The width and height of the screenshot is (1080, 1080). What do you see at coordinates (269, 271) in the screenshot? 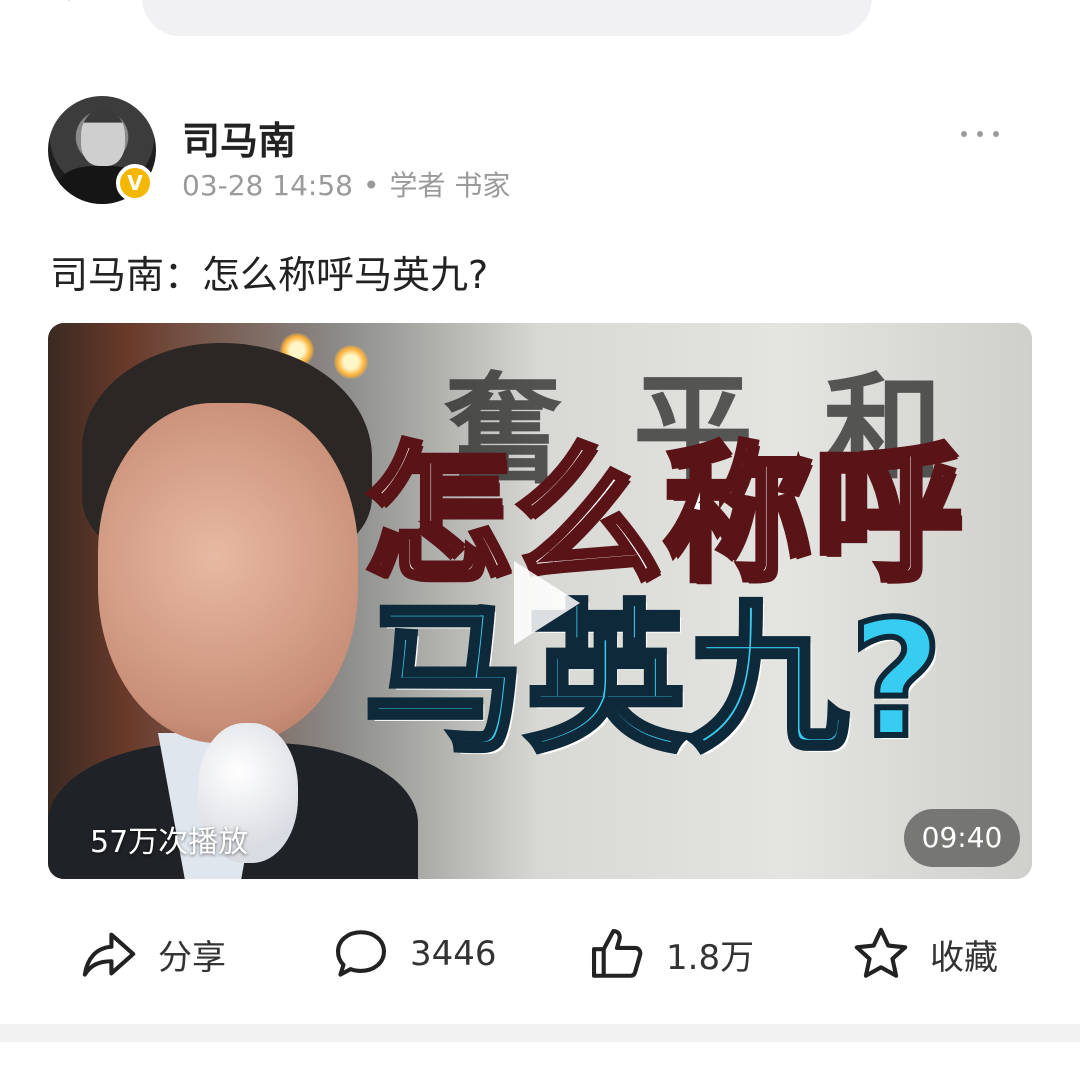
I see `post-title: 司马南：怎么称呼马英九?` at bounding box center [269, 271].